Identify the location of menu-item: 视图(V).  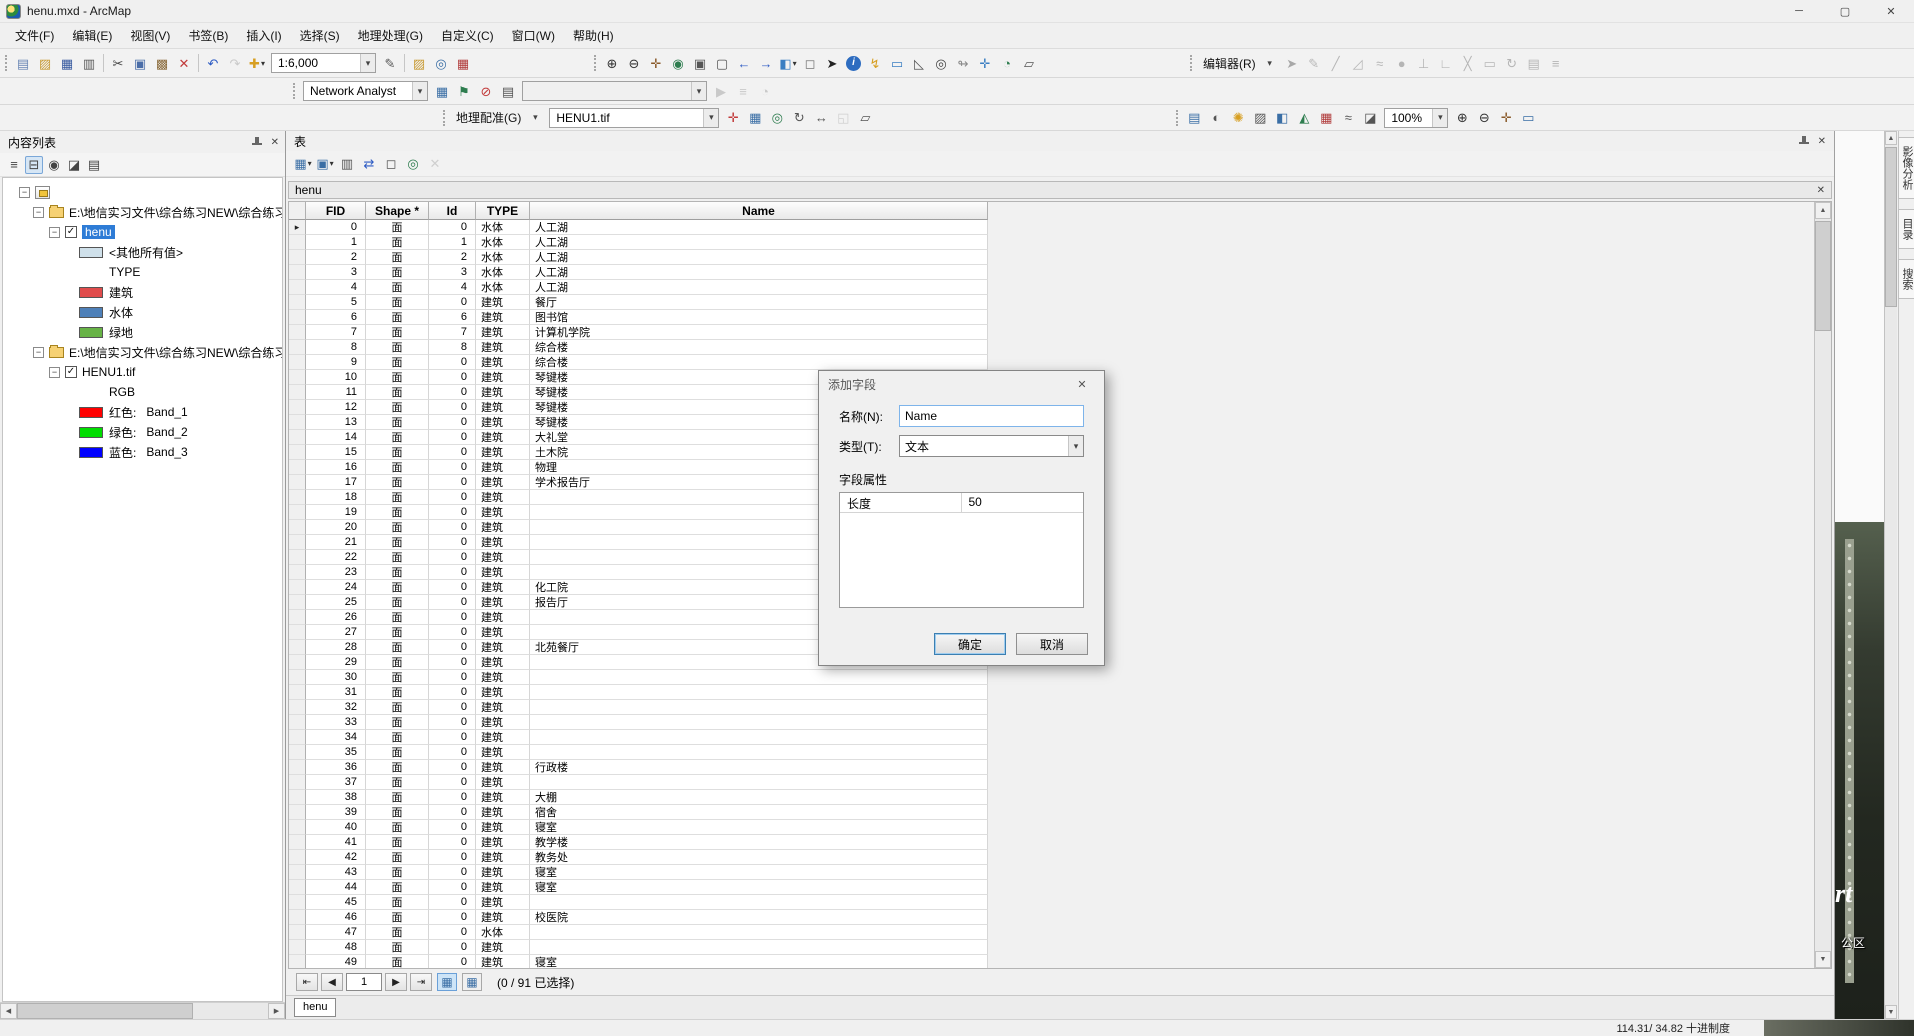
(150, 35).